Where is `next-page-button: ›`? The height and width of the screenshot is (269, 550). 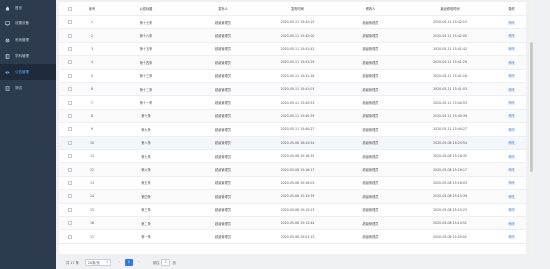 next-page-button: › is located at coordinates (138, 262).